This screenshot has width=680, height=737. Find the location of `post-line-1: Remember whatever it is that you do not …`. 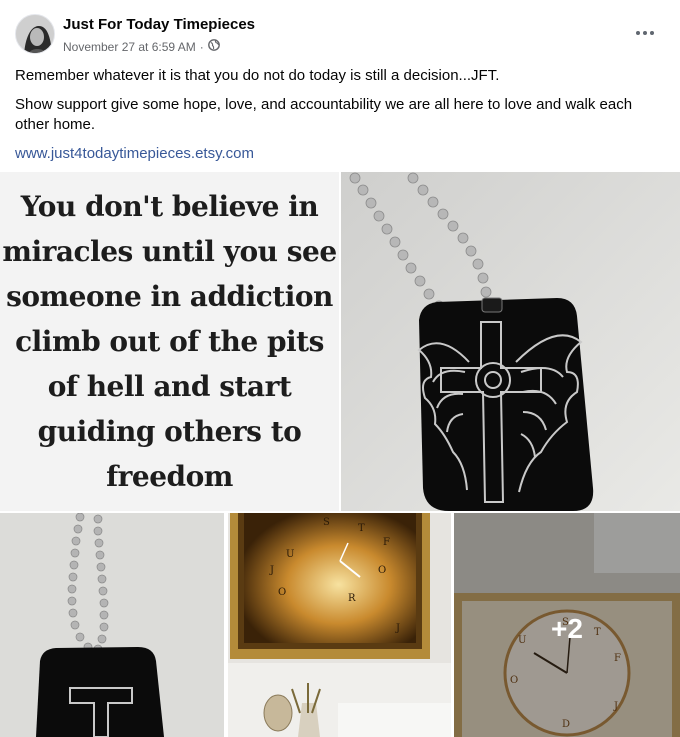

post-line-1: Remember whatever it is that you do not … is located at coordinates (257, 75).